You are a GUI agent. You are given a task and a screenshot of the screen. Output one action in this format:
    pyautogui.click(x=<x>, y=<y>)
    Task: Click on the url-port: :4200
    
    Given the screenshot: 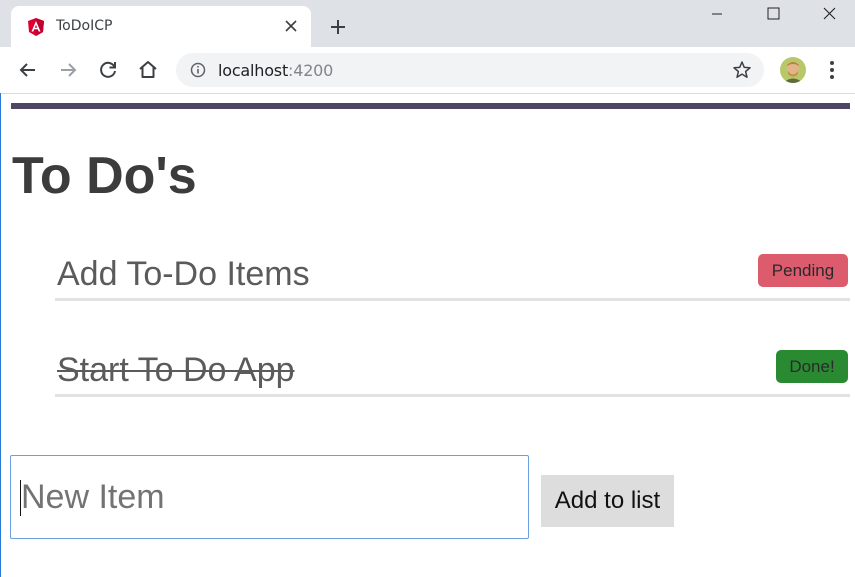 What is the action you would take?
    pyautogui.click(x=311, y=70)
    